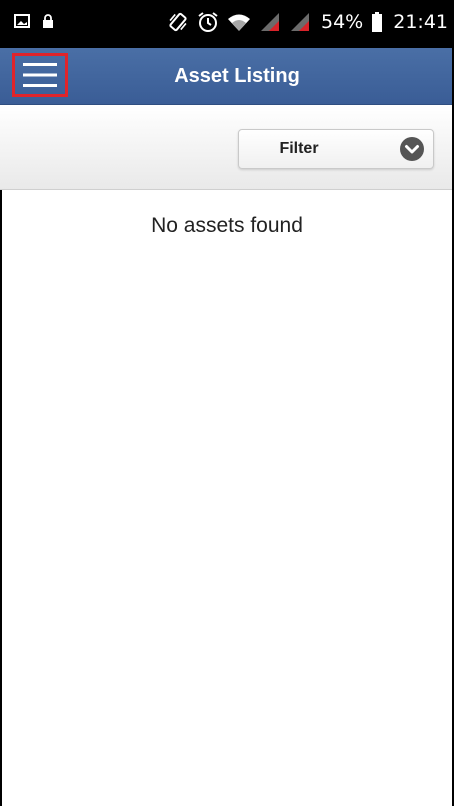 This screenshot has height=806, width=454. What do you see at coordinates (420, 22) in the screenshot?
I see `clock-time: 21:41` at bounding box center [420, 22].